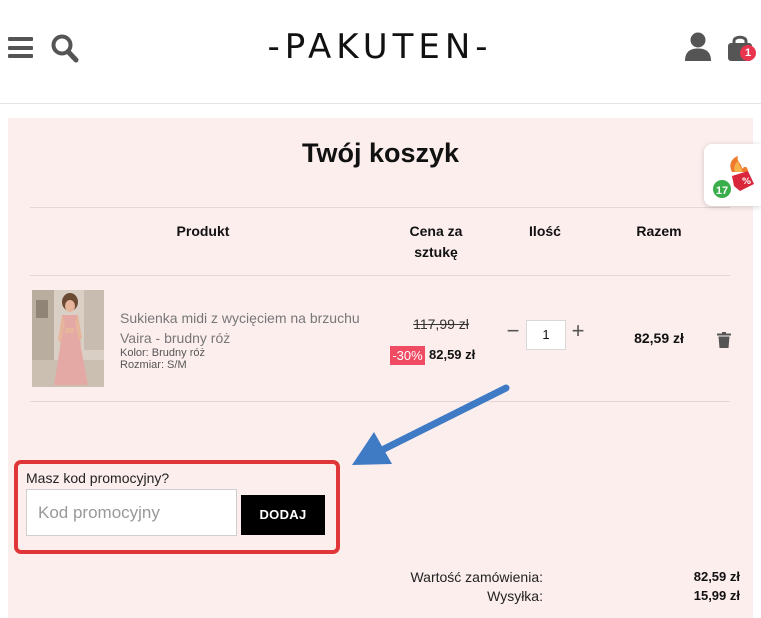  What do you see at coordinates (380, 153) in the screenshot?
I see `page-title: Twój koszyk` at bounding box center [380, 153].